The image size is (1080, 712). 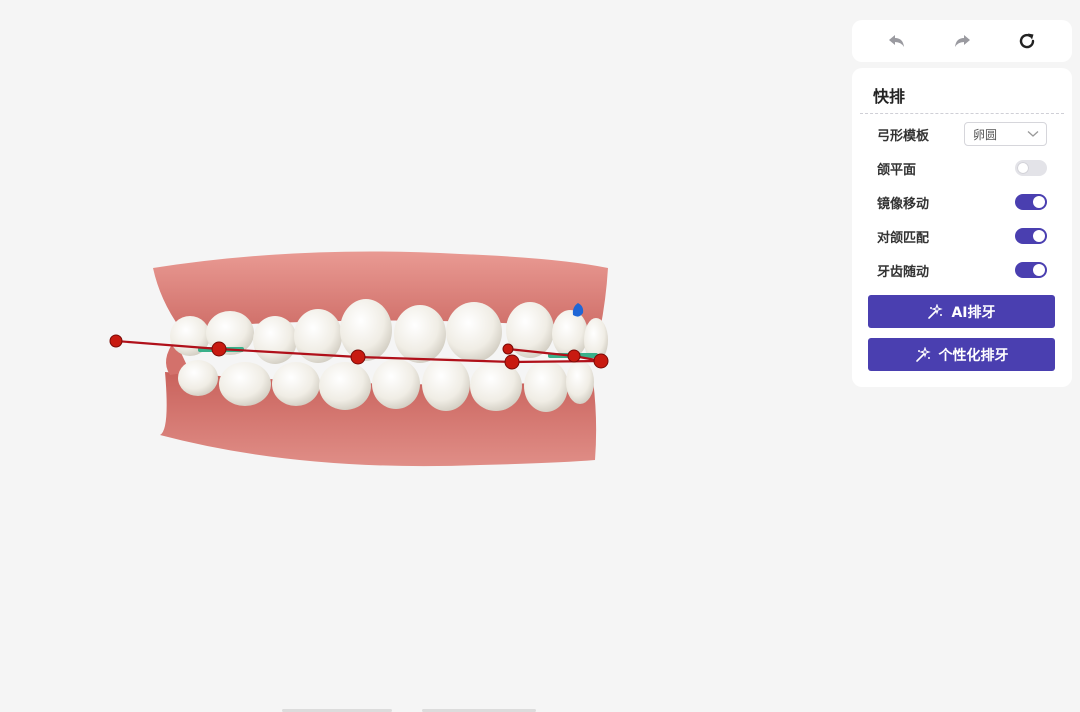 What do you see at coordinates (962, 134) in the screenshot?
I see `arch-template-row: 弓形模板 卵圆` at bounding box center [962, 134].